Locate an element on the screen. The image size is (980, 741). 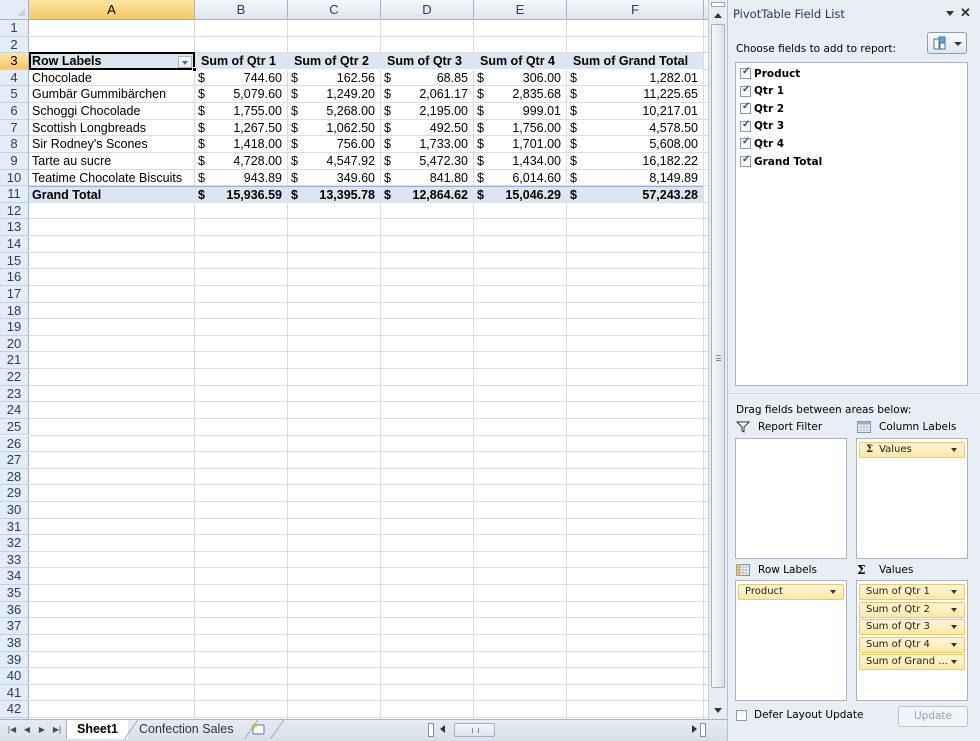
value-column-header: Sum of Qtr 2 is located at coordinates (331, 61).